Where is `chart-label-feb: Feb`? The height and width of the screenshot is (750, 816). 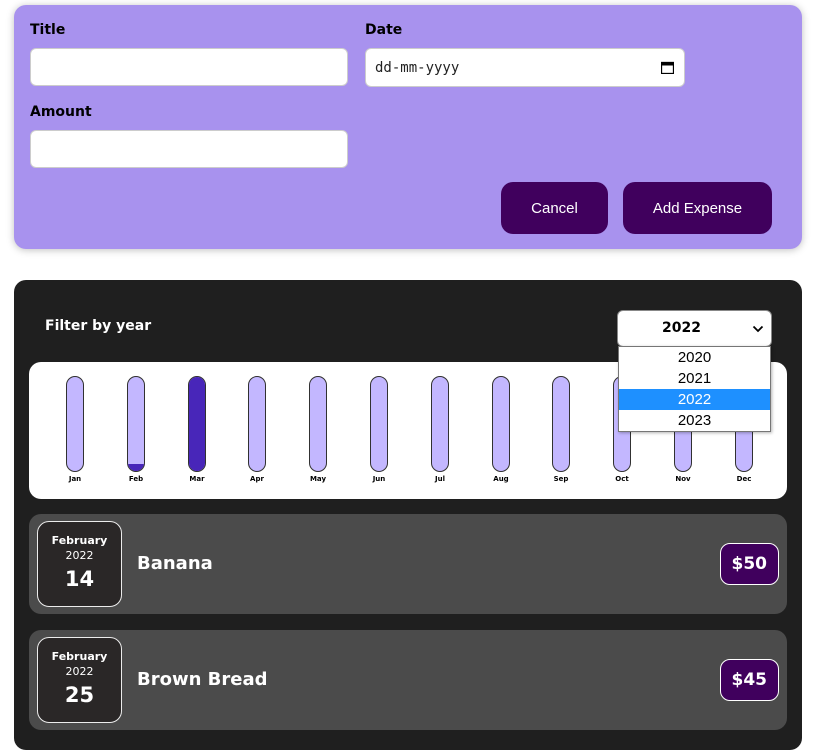
chart-label-feb: Feb is located at coordinates (136, 479).